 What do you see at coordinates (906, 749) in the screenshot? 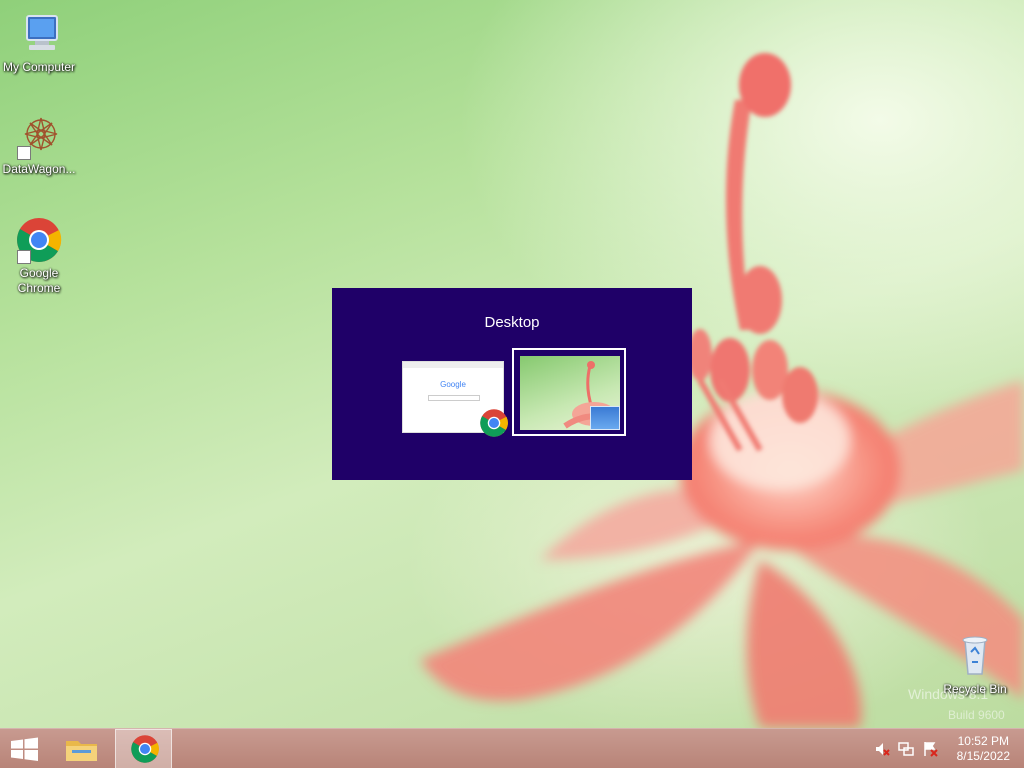
I see `network-icon` at bounding box center [906, 749].